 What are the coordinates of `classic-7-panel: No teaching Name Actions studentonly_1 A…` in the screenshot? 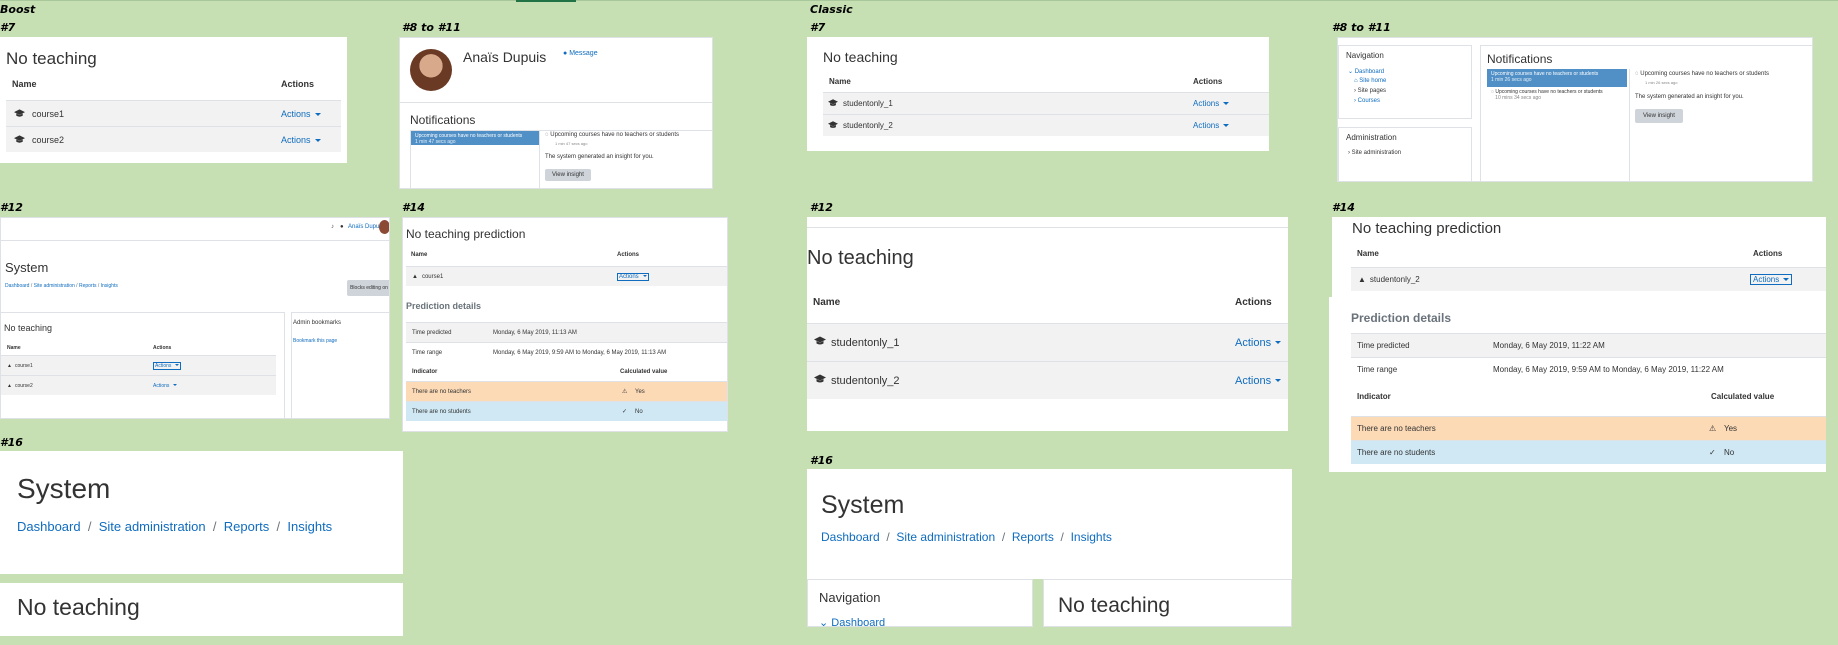 It's located at (1038, 94).